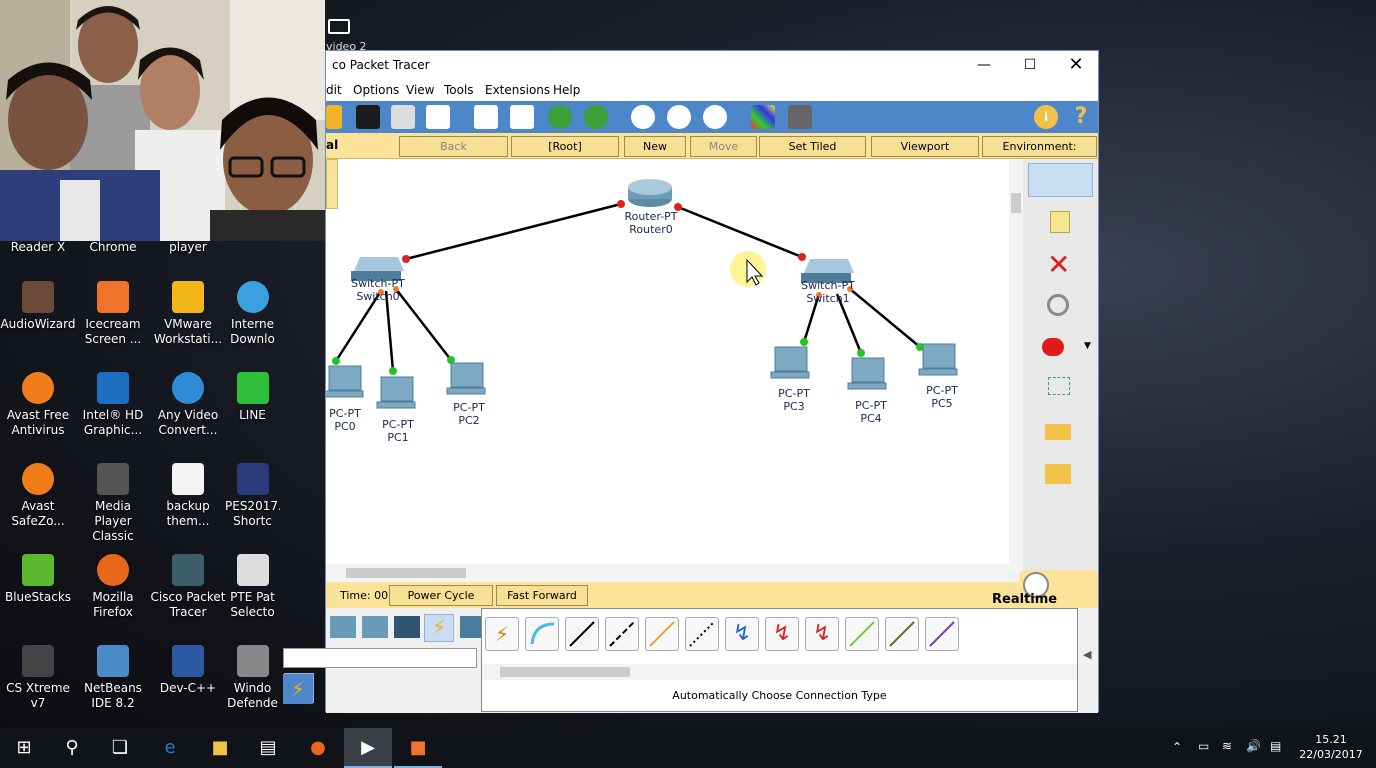 The width and height of the screenshot is (1376, 768). Describe the element at coordinates (1024, 599) in the screenshot. I see `realtime-mode-label: Realtime` at that location.